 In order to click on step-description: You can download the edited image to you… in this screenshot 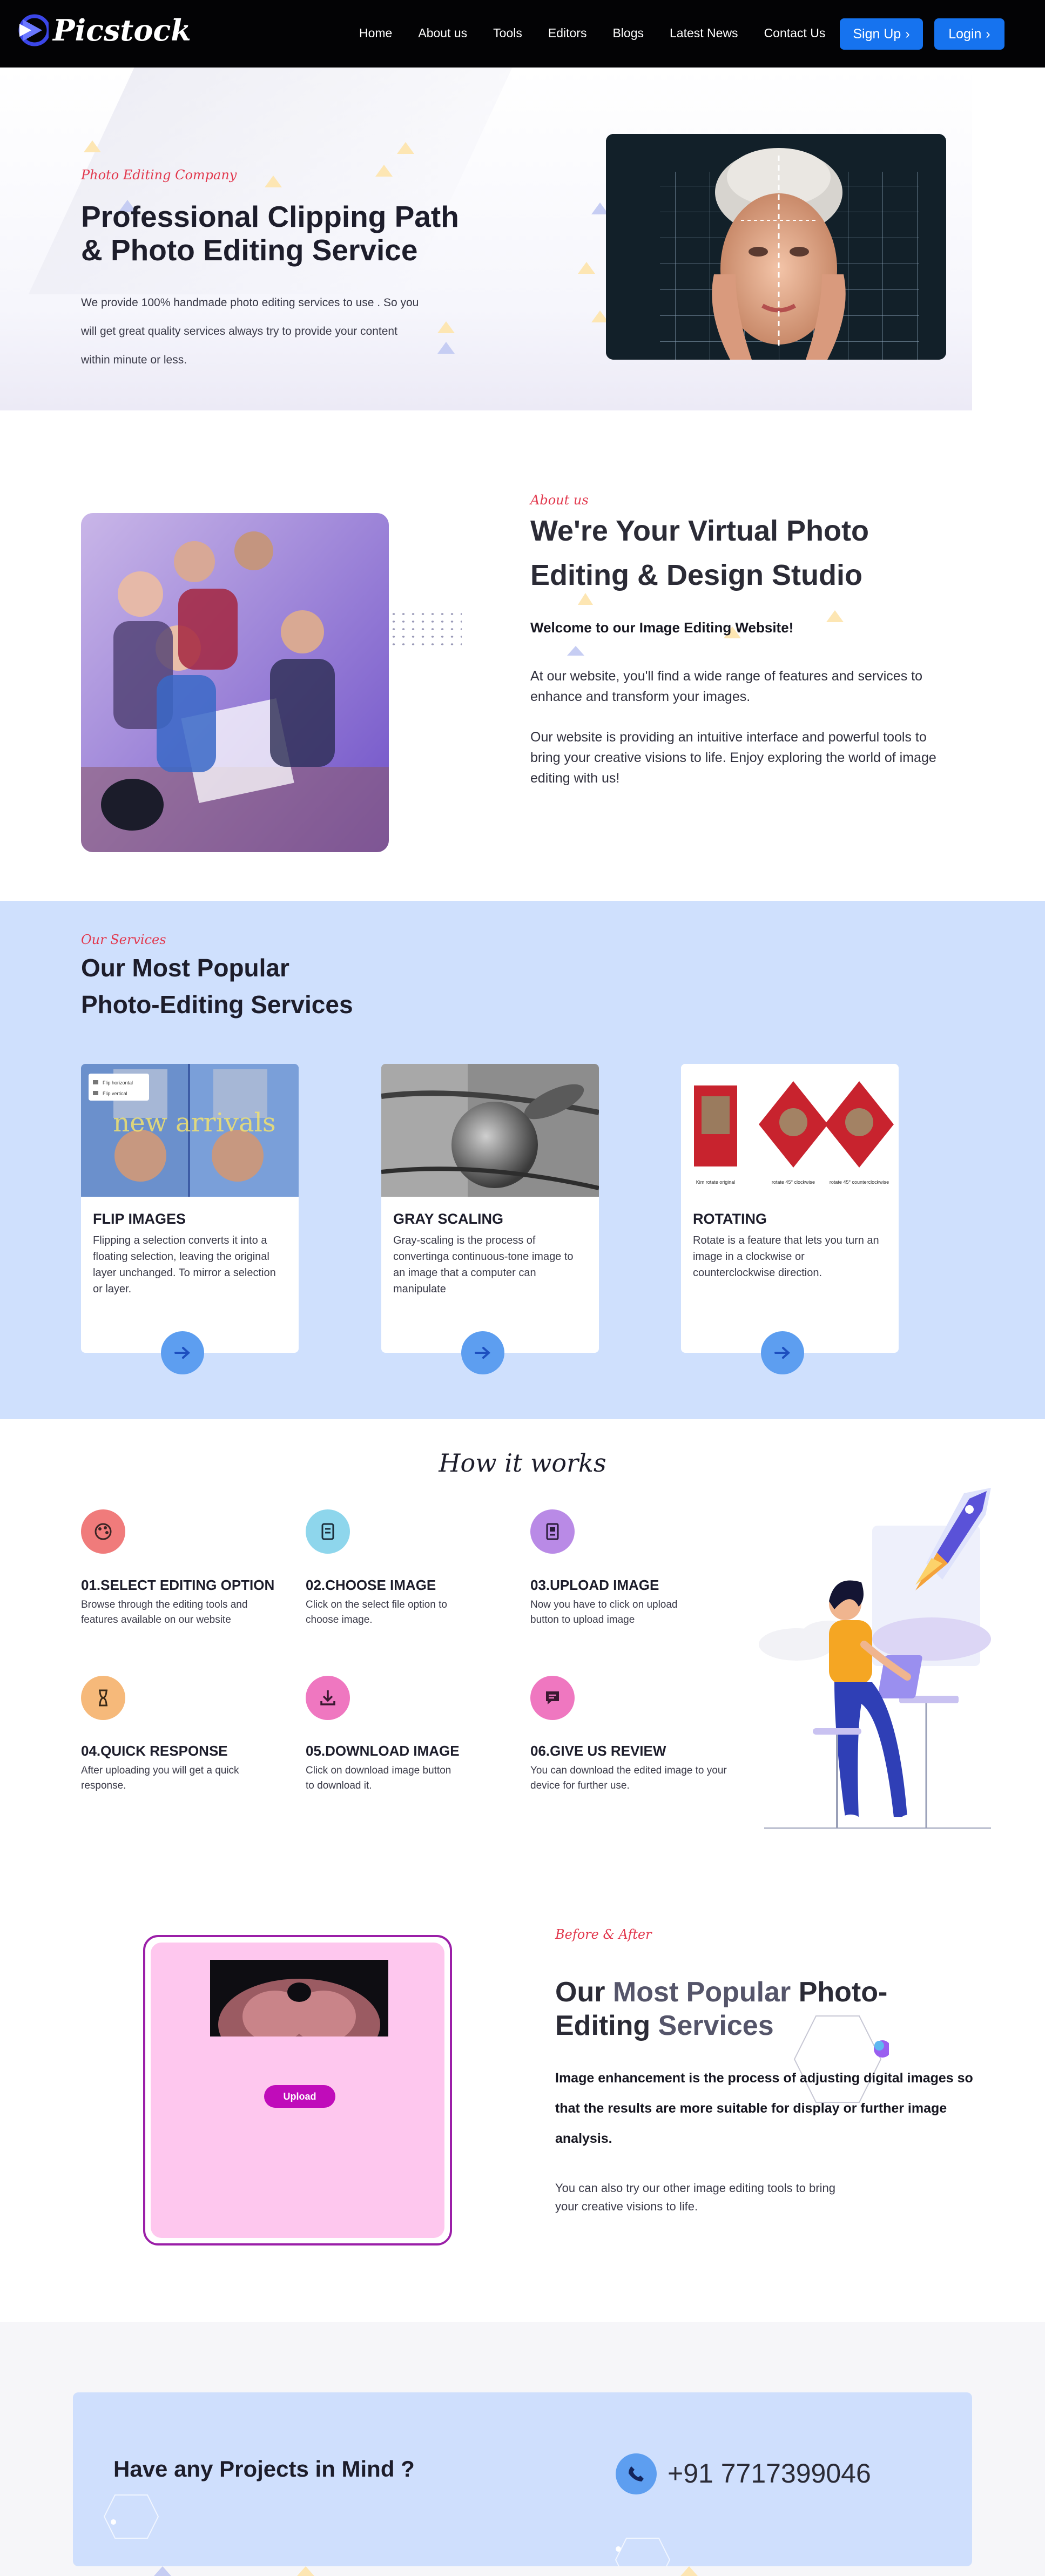, I will do `click(628, 1778)`.